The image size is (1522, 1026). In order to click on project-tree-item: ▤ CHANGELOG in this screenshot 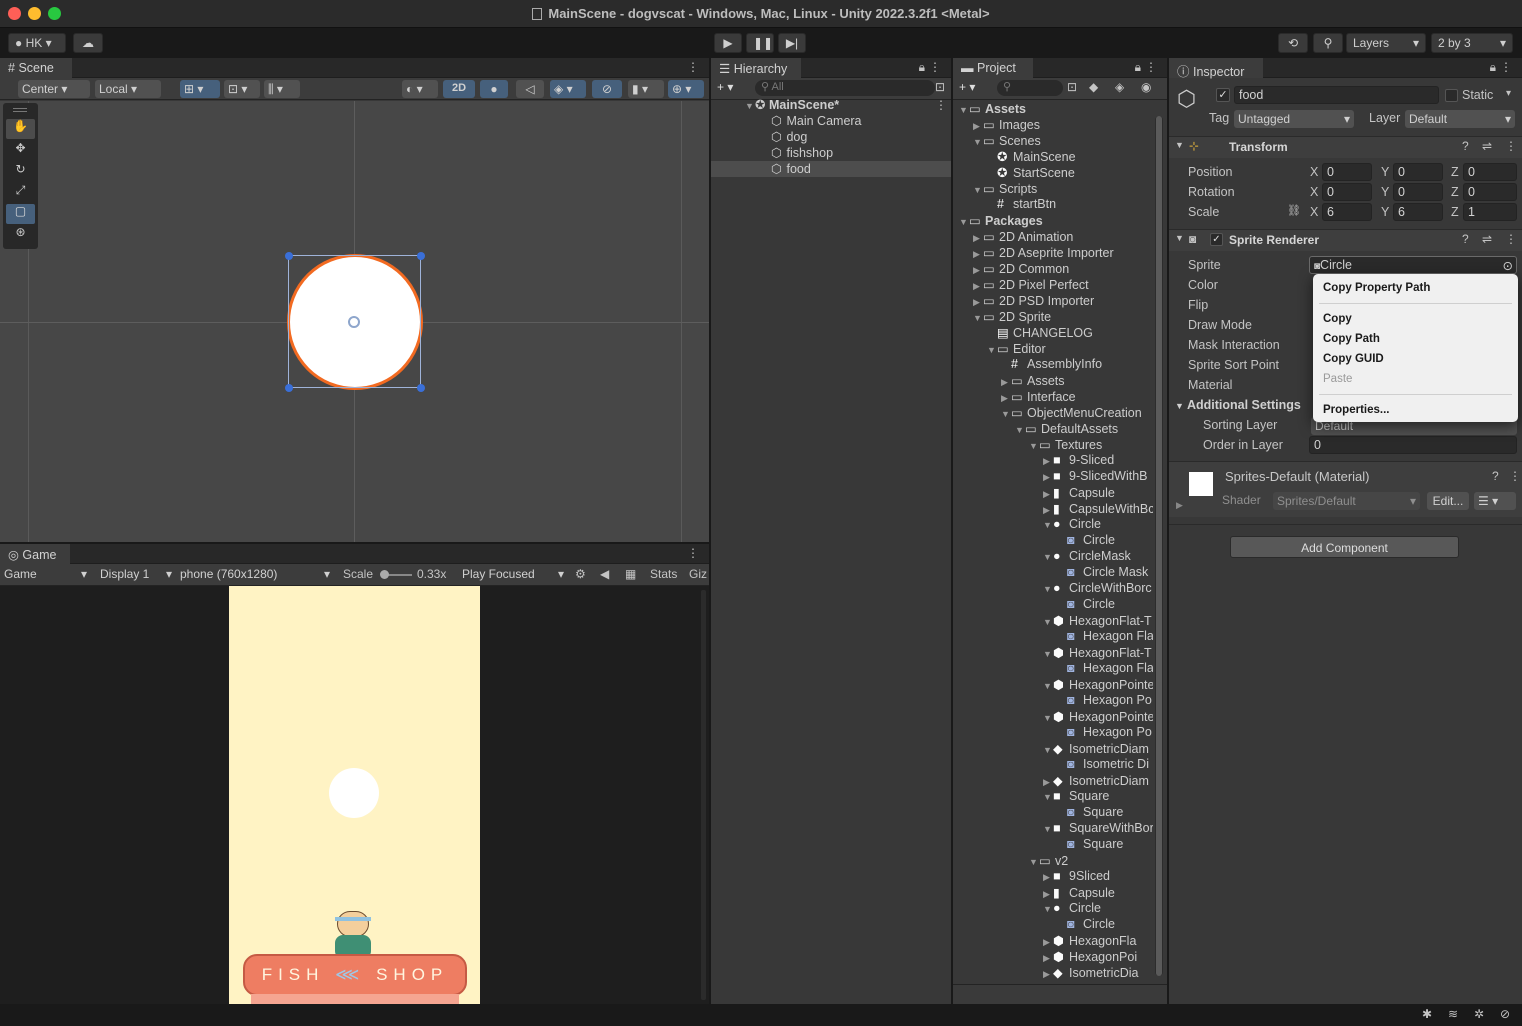, I will do `click(1040, 333)`.